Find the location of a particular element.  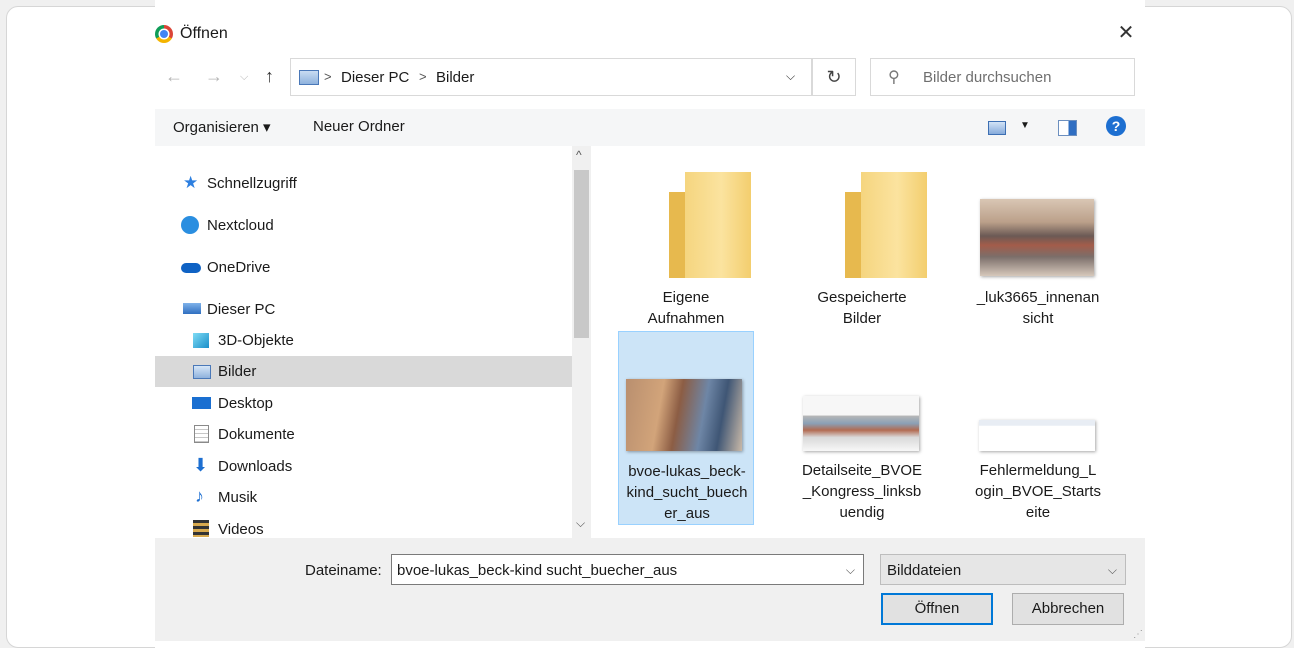

dialog-title: Öffnen is located at coordinates (204, 33).